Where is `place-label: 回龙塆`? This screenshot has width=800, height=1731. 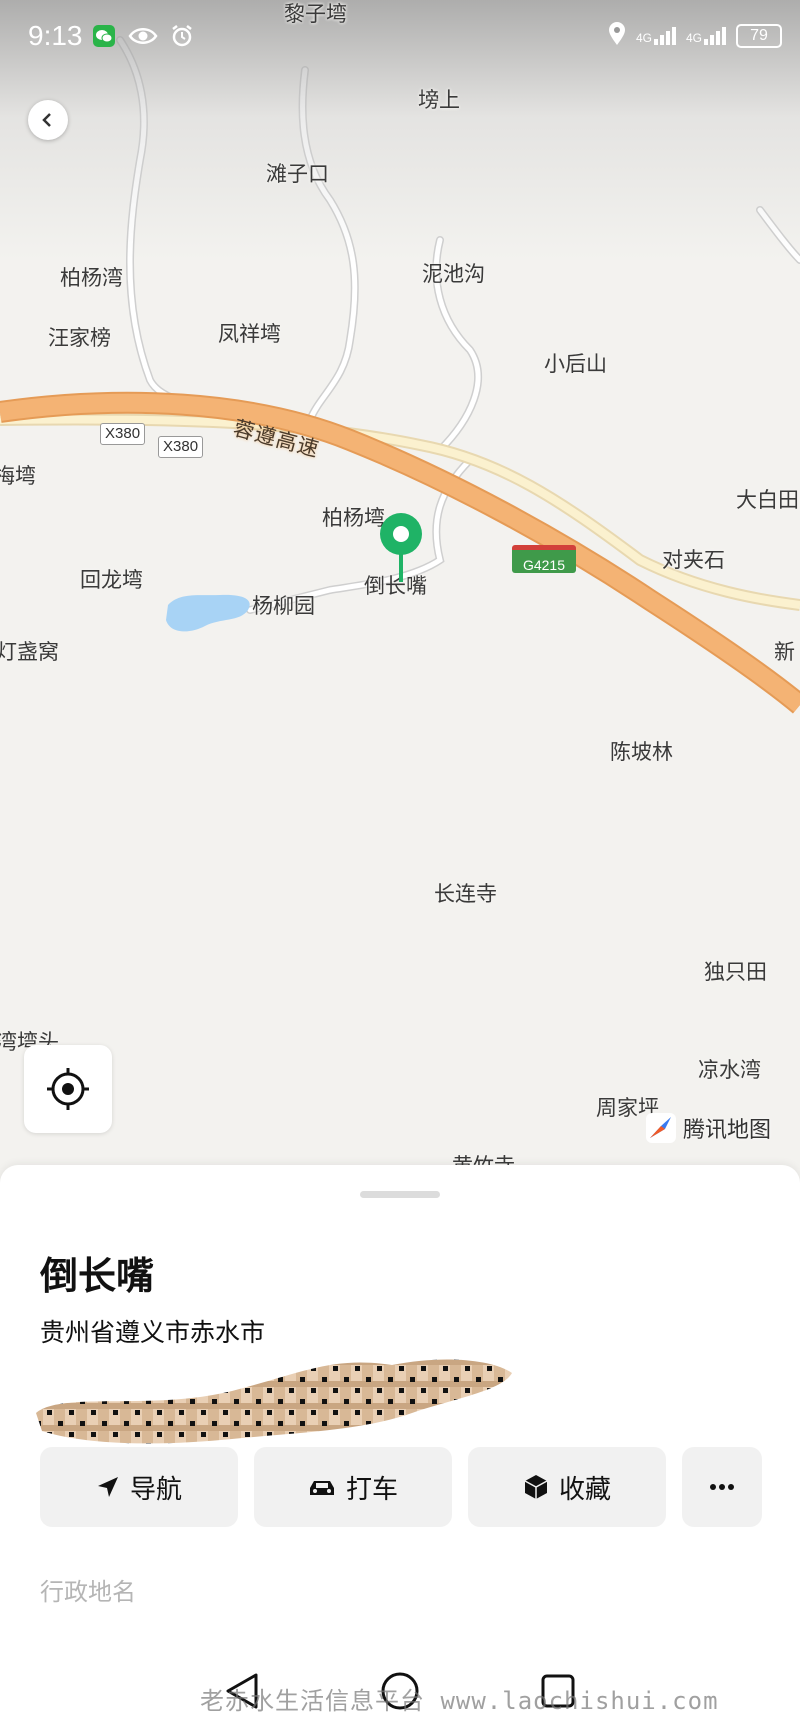
place-label: 回龙塆 is located at coordinates (111, 579).